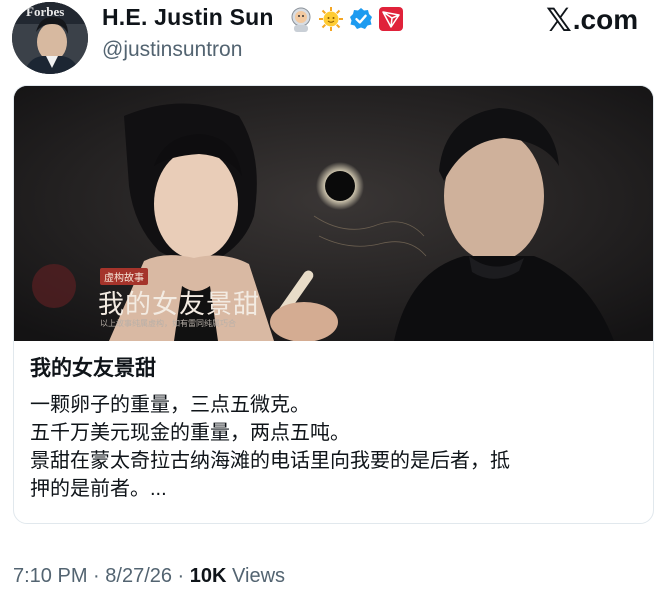  I want to click on x-com-logo: 𝕏 .com, so click(592, 20).